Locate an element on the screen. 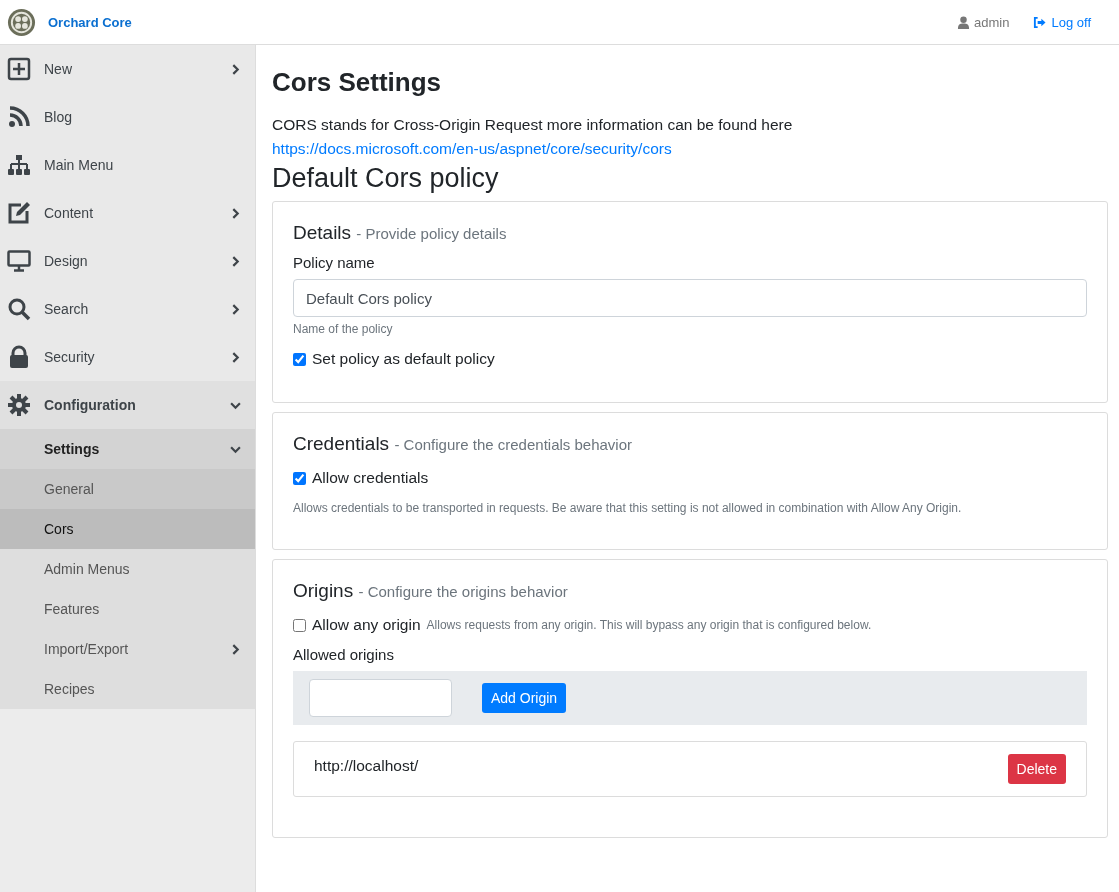 The width and height of the screenshot is (1119, 892). edit-icon is located at coordinates (19, 213).